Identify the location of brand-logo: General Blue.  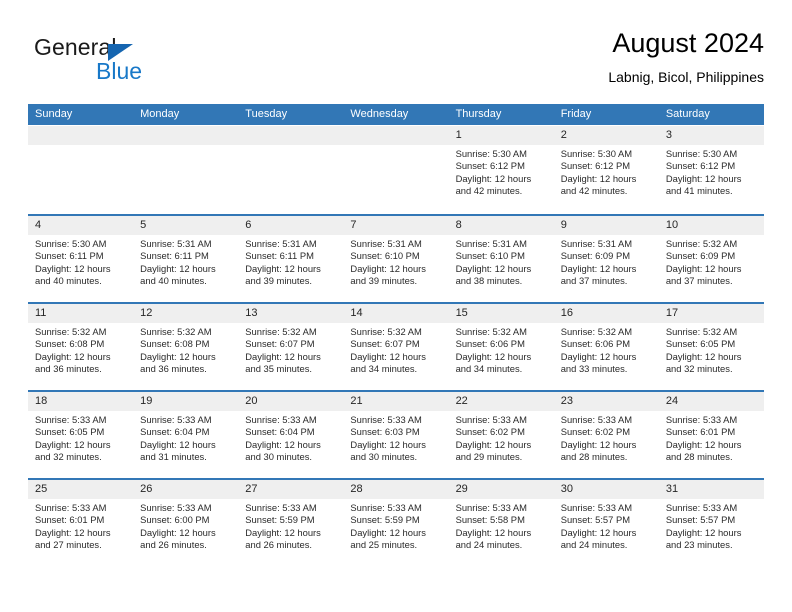
(139, 62).